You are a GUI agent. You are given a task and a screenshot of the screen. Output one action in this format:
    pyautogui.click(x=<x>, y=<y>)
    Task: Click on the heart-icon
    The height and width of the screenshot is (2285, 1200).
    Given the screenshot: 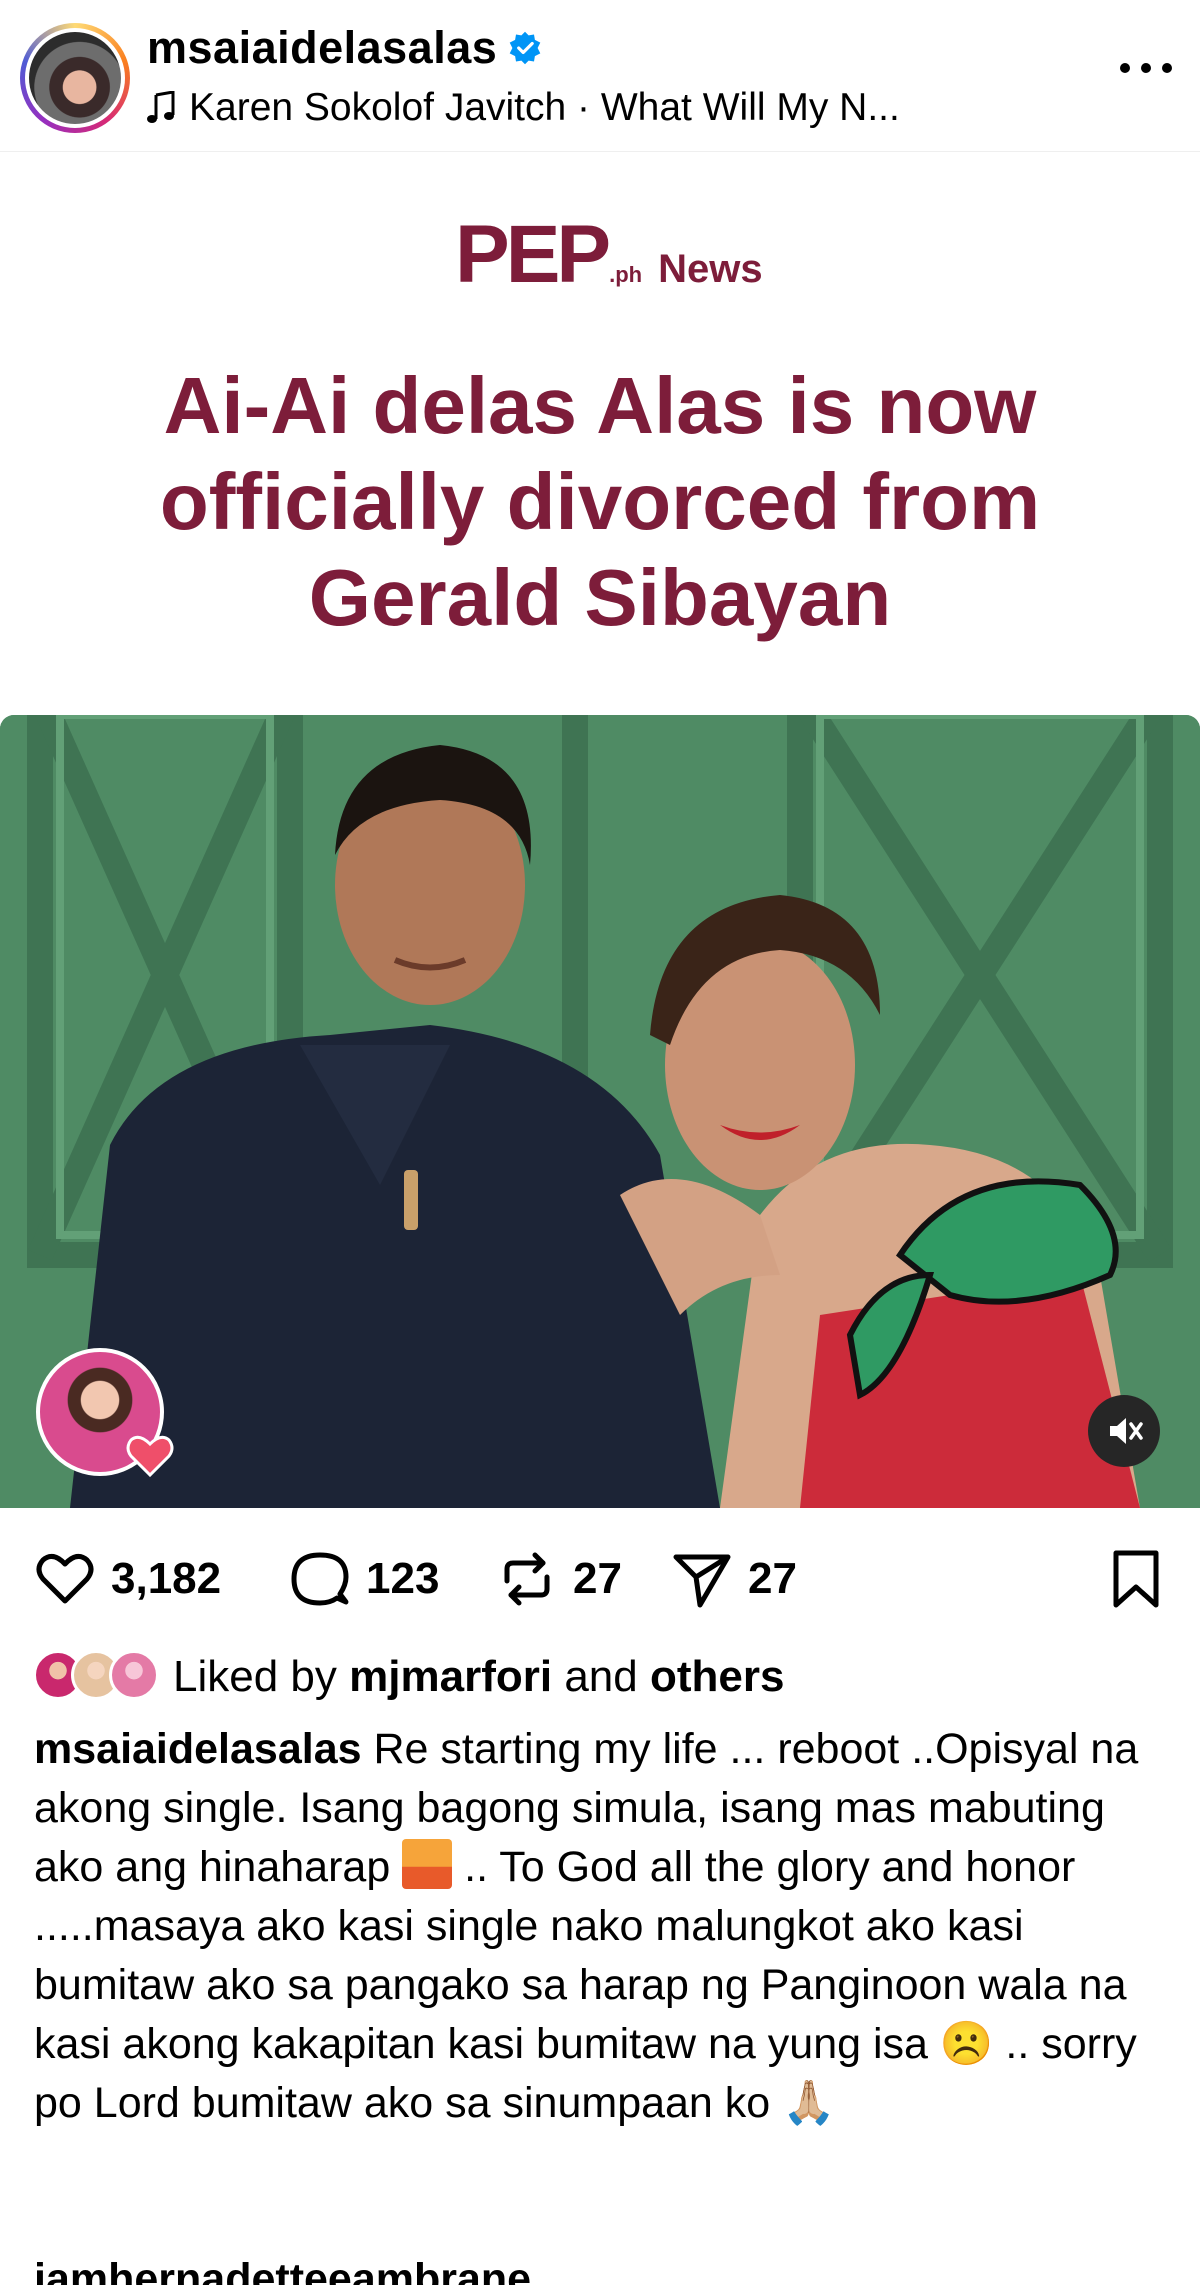 What is the action you would take?
    pyautogui.click(x=150, y=1456)
    